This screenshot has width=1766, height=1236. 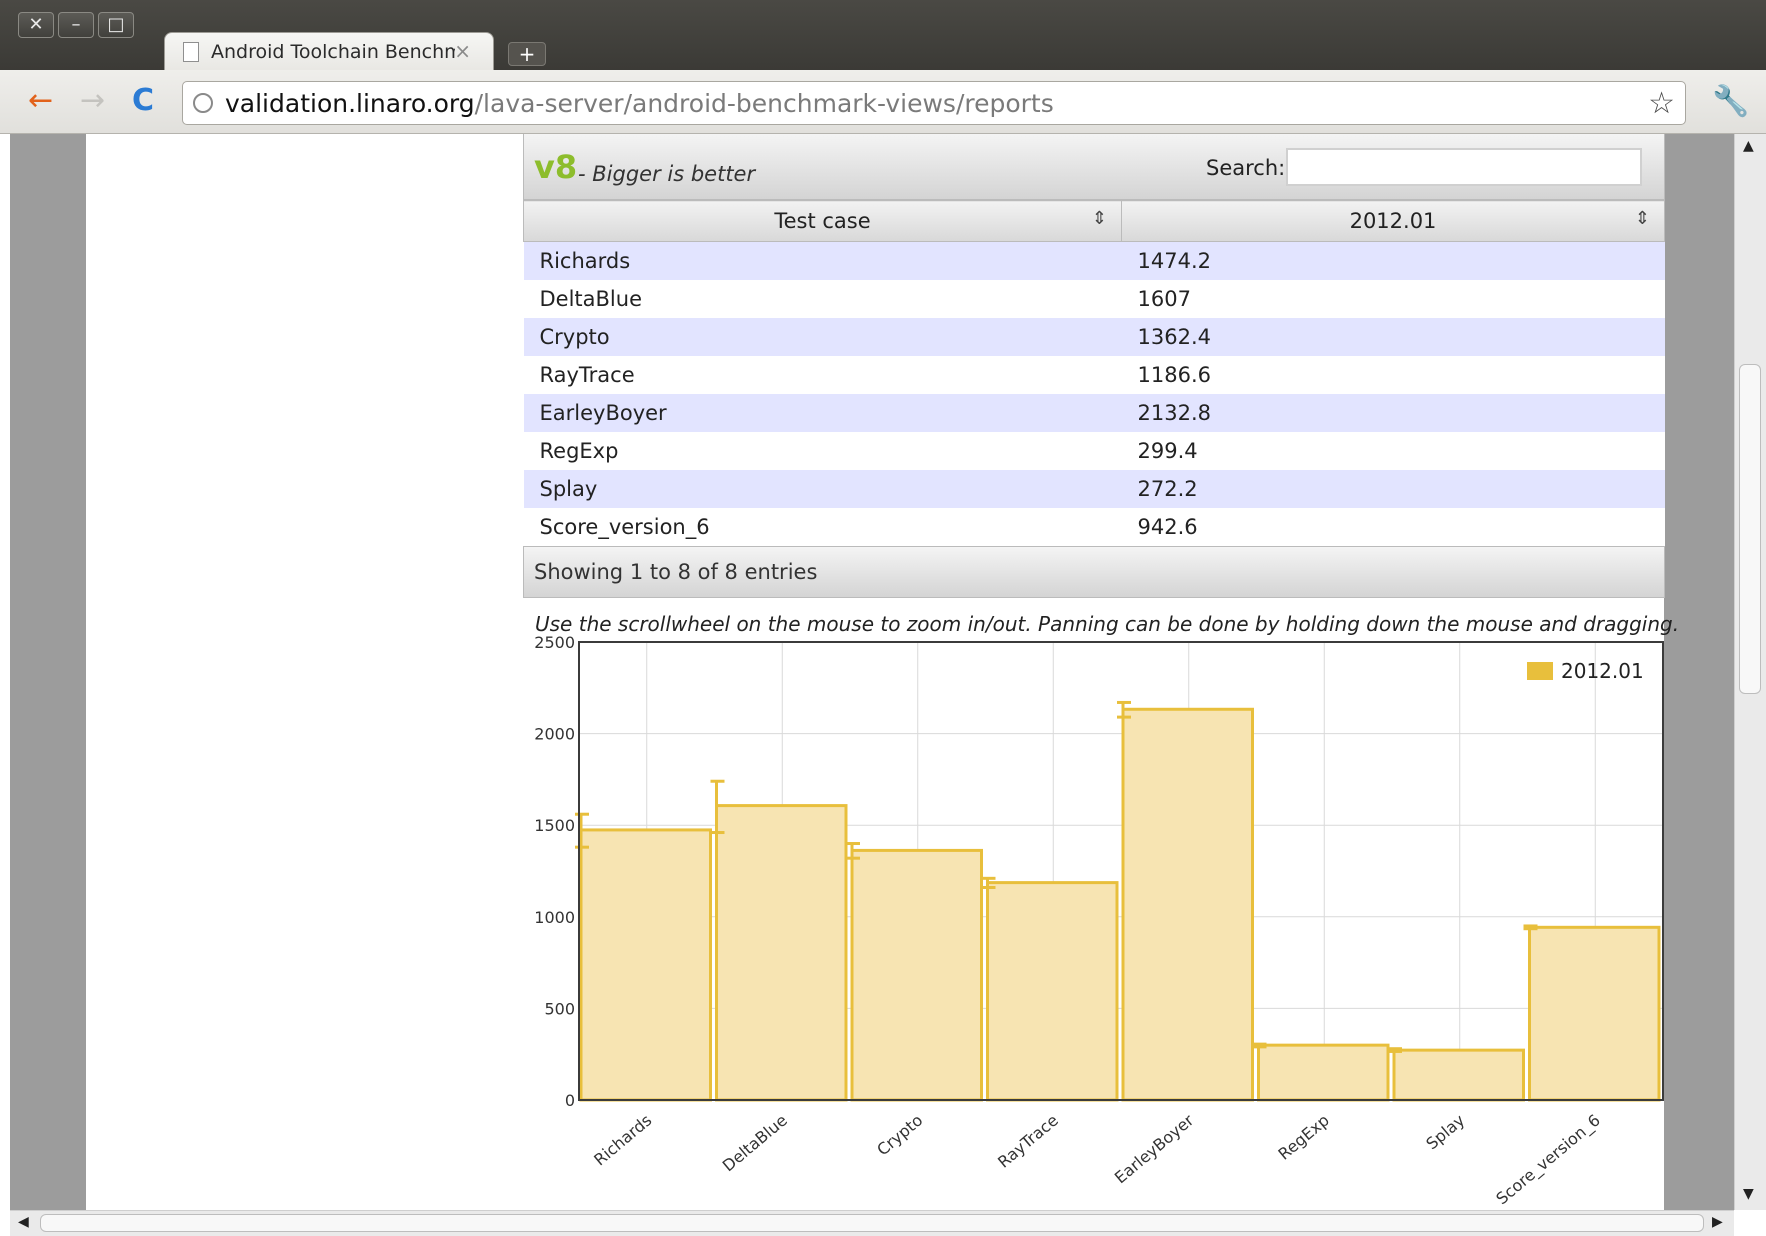 I want to click on table-row: EarleyBoyer 2132.8, so click(x=1094, y=413).